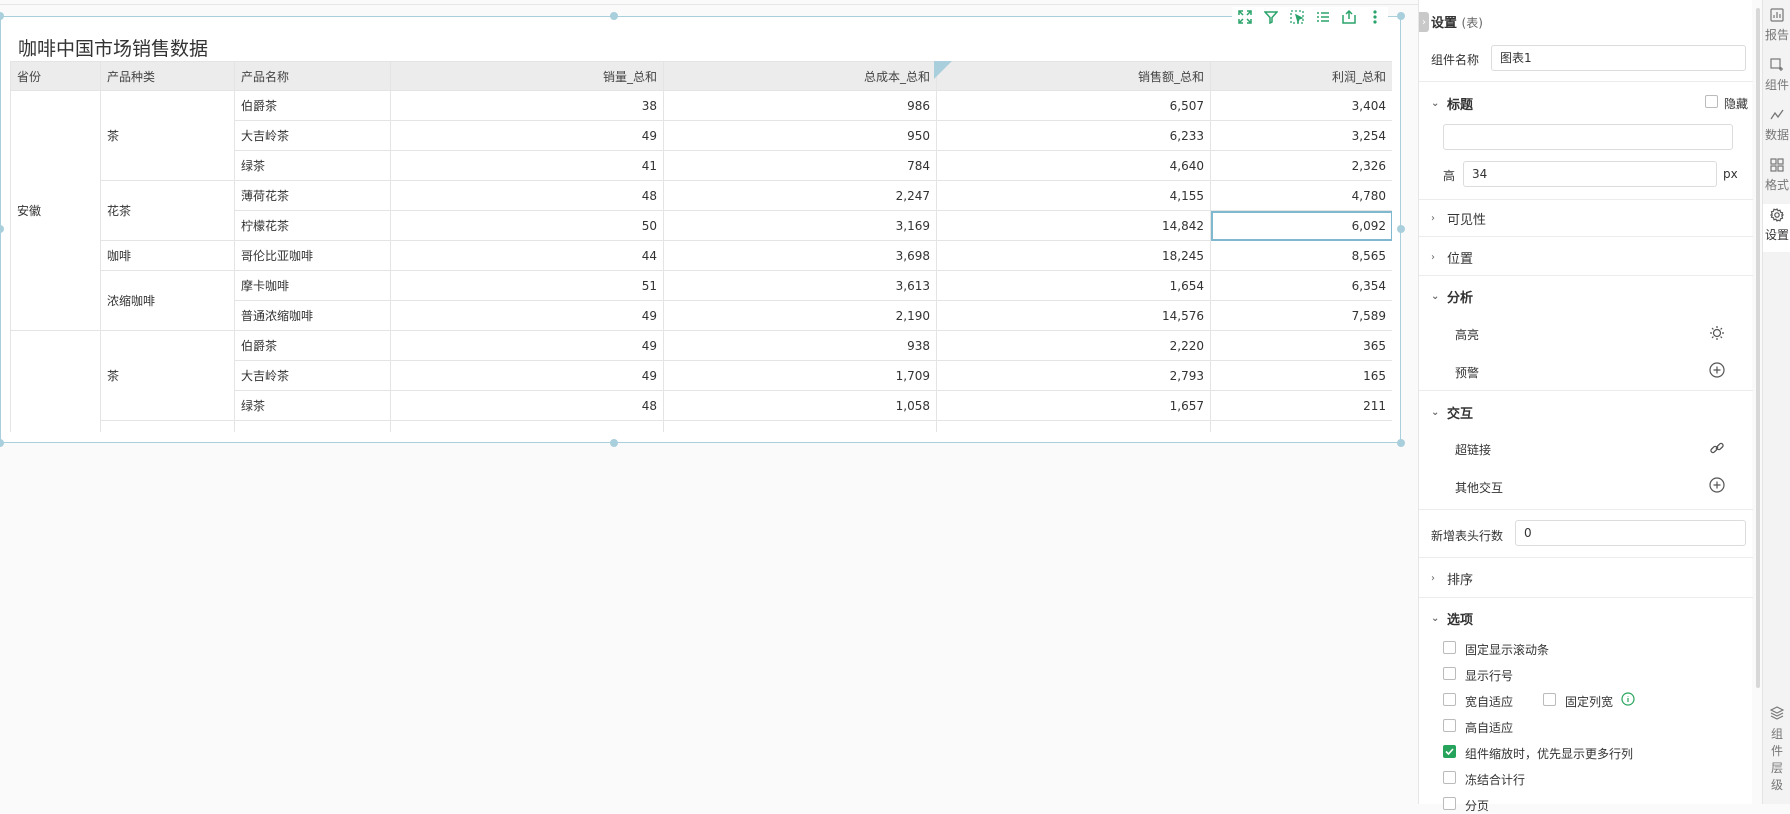 The width and height of the screenshot is (1790, 814). I want to click on resize-handle-right, so click(1401, 229).